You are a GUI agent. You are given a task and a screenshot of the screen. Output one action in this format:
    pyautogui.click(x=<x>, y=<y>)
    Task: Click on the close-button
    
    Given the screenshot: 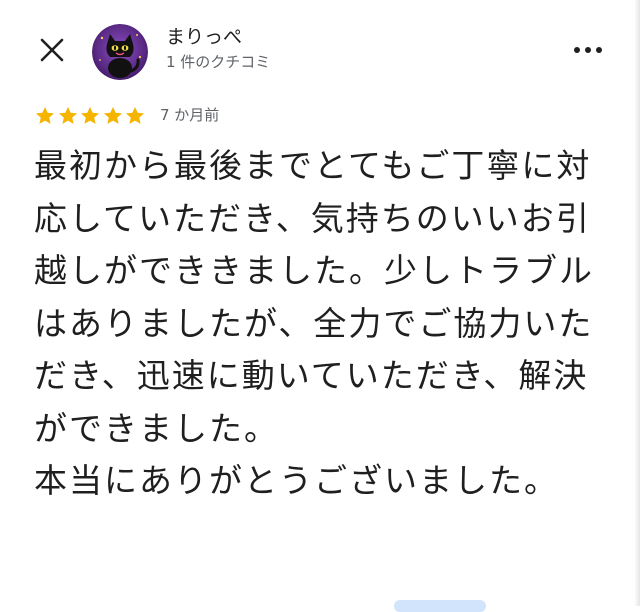 What is the action you would take?
    pyautogui.click(x=52, y=50)
    